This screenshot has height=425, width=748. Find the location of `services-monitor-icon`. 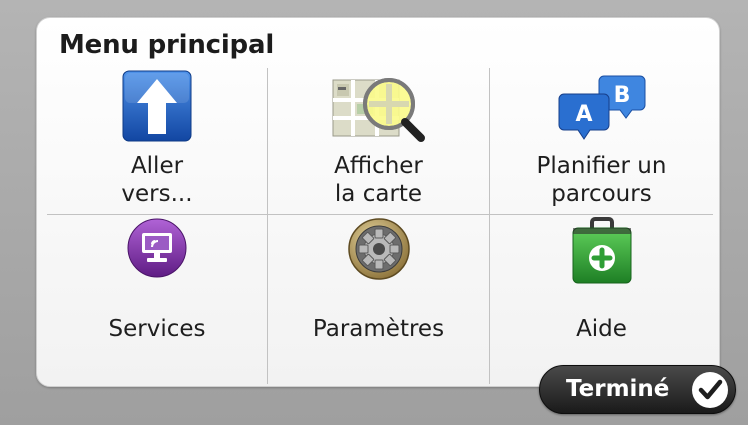

services-monitor-icon is located at coordinates (157, 250).